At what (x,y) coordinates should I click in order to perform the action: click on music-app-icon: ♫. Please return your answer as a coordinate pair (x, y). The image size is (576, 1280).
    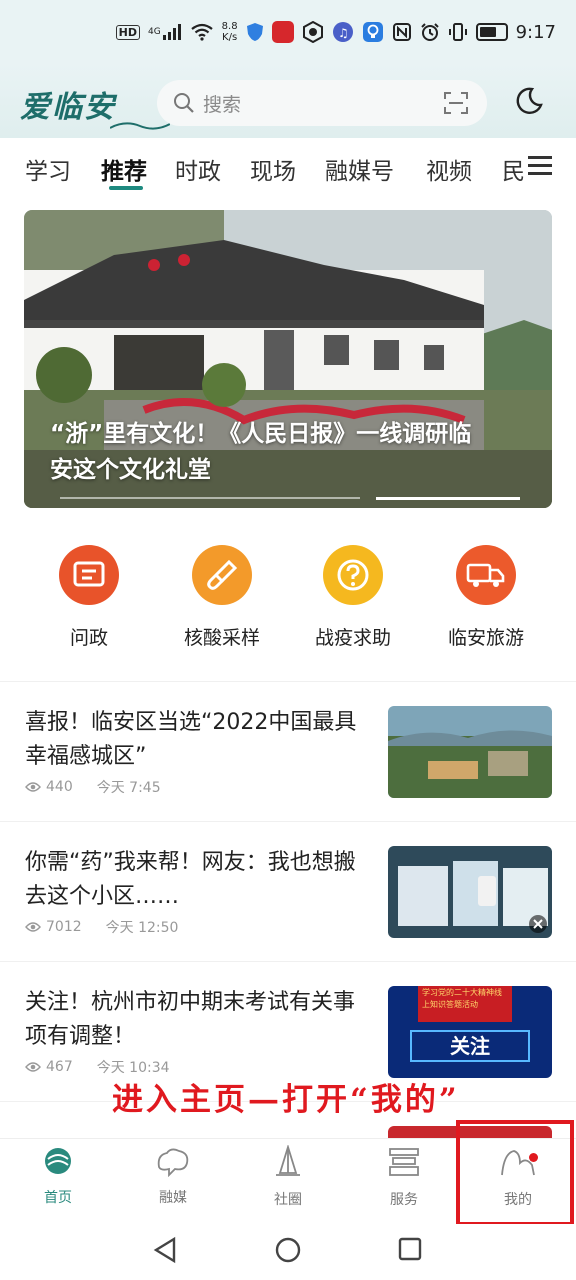
    Looking at the image, I should click on (343, 32).